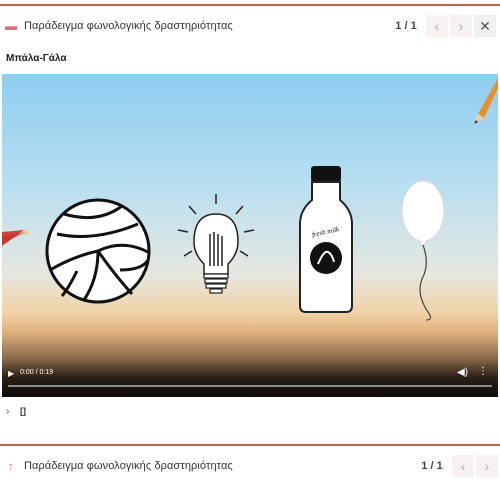 The height and width of the screenshot is (500, 500). What do you see at coordinates (36, 58) in the screenshot?
I see `activity-label: Μπάλα-Γάλα` at bounding box center [36, 58].